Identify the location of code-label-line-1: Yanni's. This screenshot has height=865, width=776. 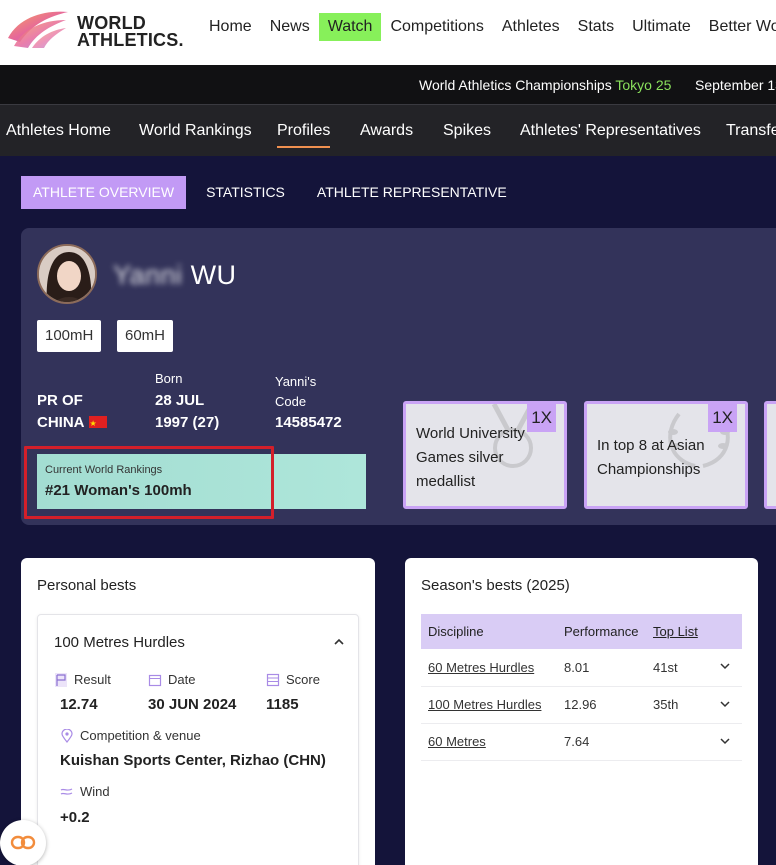
(296, 381).